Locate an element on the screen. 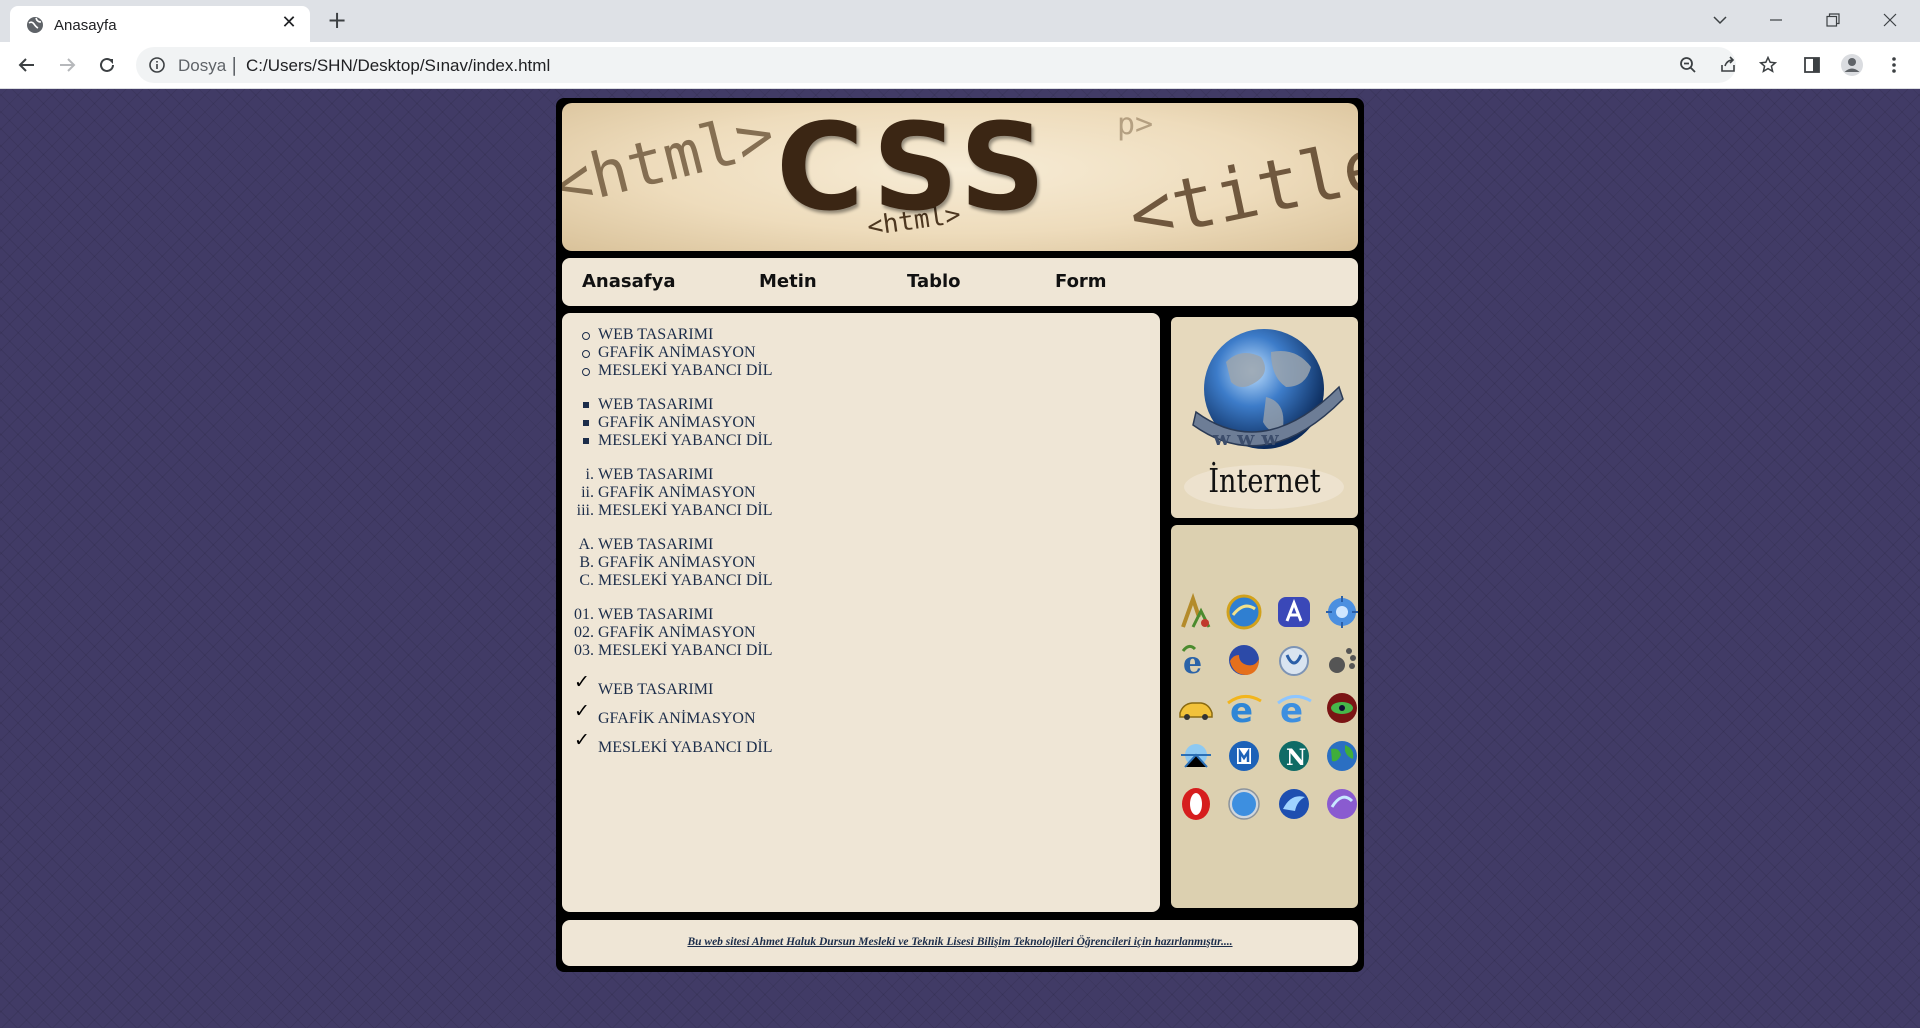  css-banner-image: p> <html> <title> <html> CSS is located at coordinates (960, 177).